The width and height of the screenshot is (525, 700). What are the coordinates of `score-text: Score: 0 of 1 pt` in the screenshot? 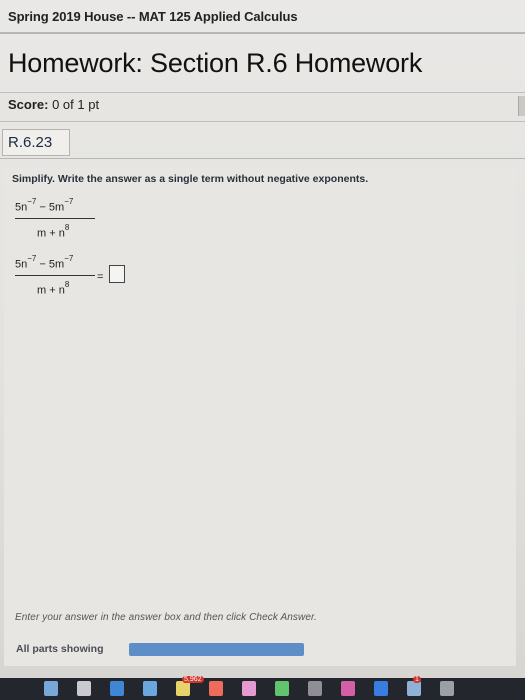 It's located at (53, 104).